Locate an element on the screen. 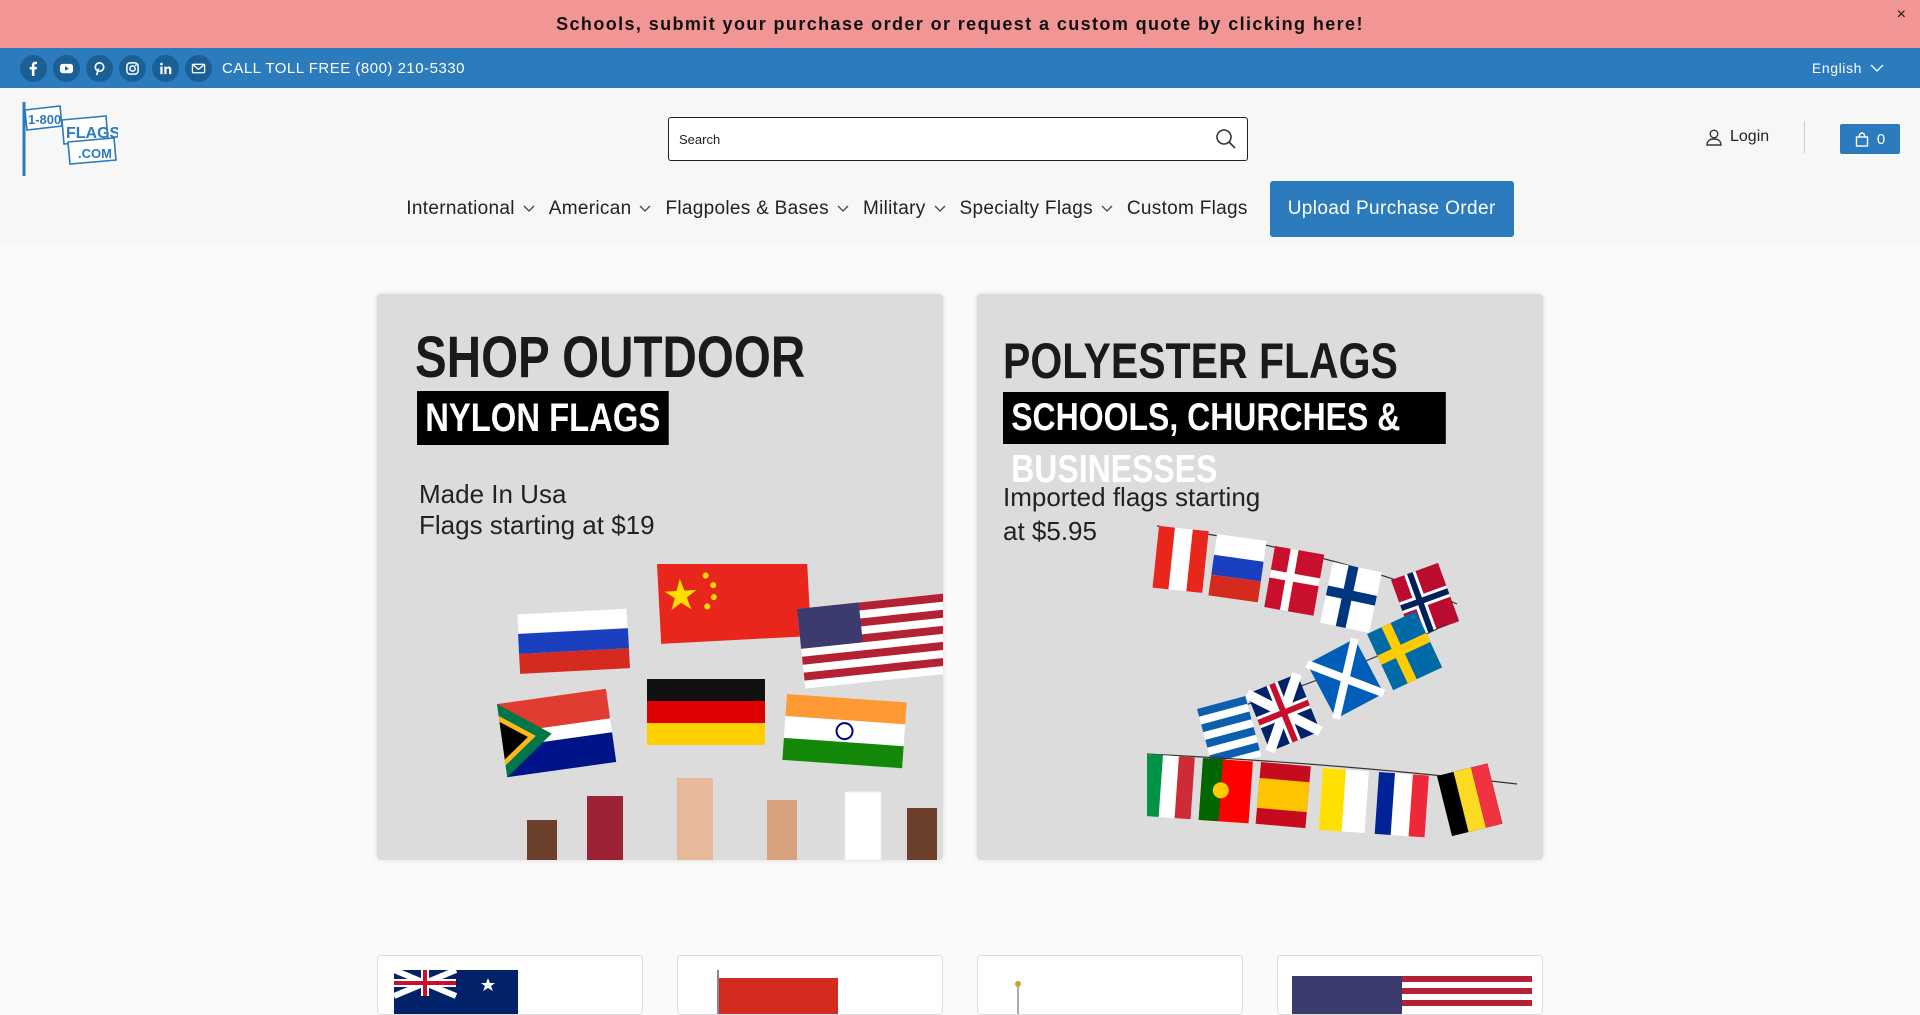 This screenshot has height=1015, width=1920. header-divider is located at coordinates (1804, 137).